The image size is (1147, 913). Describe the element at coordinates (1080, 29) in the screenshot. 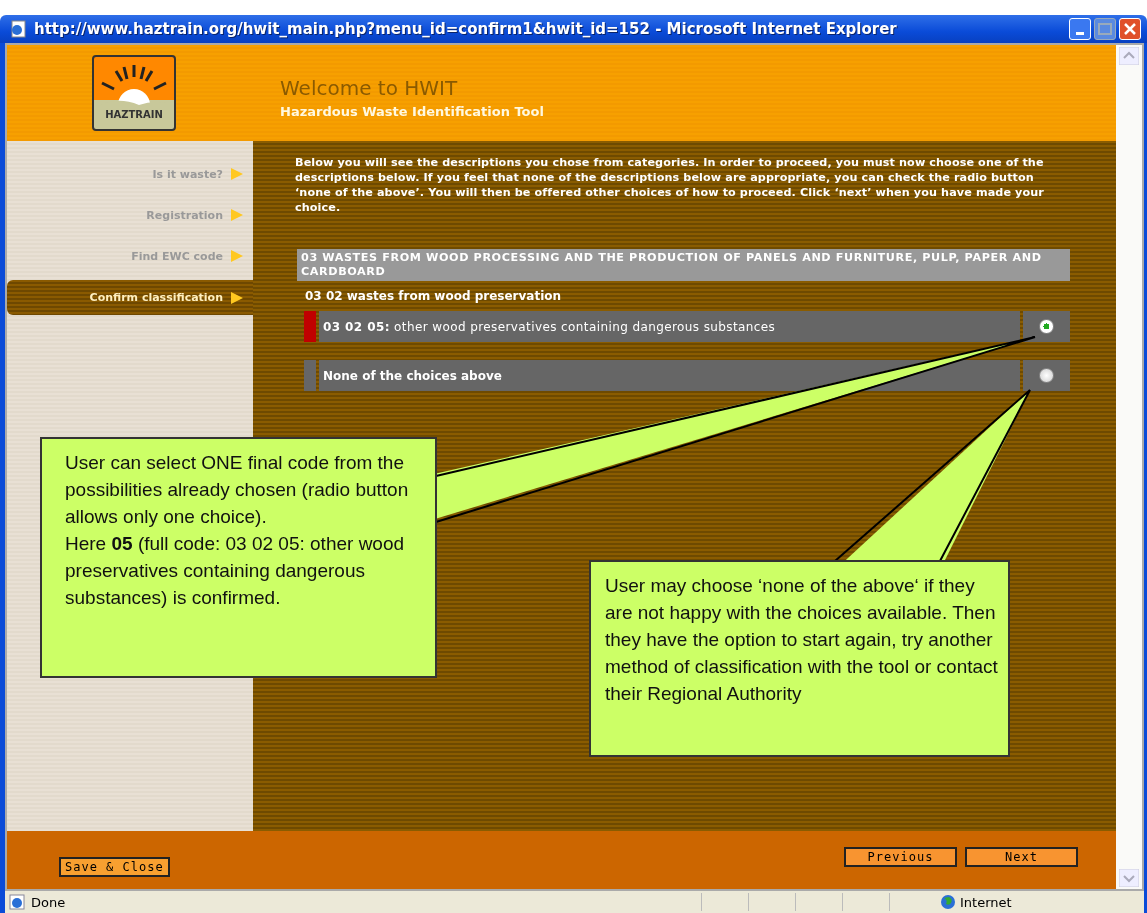

I see `minimize-button` at that location.